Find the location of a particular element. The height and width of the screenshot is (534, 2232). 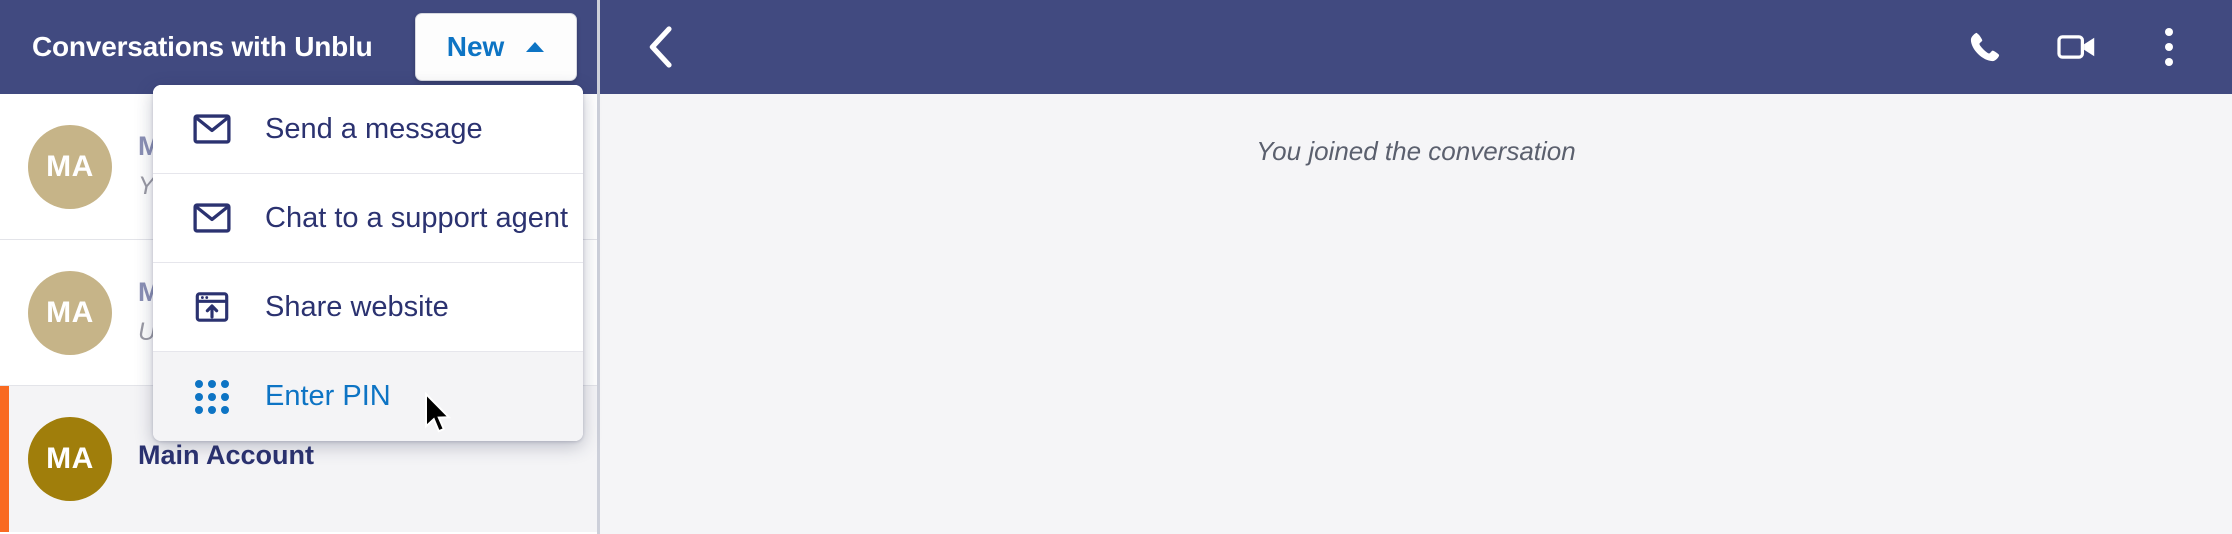

new-button-label: New is located at coordinates (475, 46).